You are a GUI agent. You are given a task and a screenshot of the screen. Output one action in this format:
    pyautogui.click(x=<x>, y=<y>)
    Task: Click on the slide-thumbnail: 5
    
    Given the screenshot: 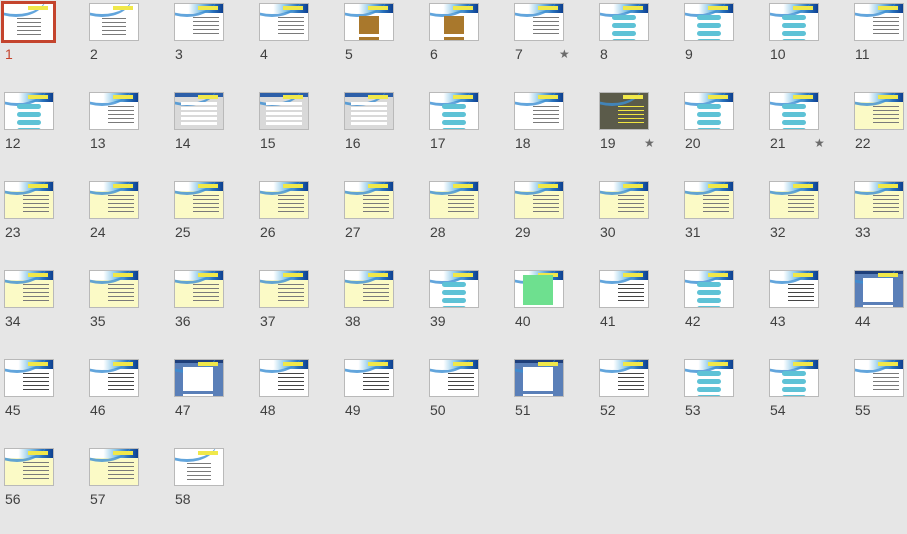 What is the action you would take?
    pyautogui.click(x=382, y=44)
    